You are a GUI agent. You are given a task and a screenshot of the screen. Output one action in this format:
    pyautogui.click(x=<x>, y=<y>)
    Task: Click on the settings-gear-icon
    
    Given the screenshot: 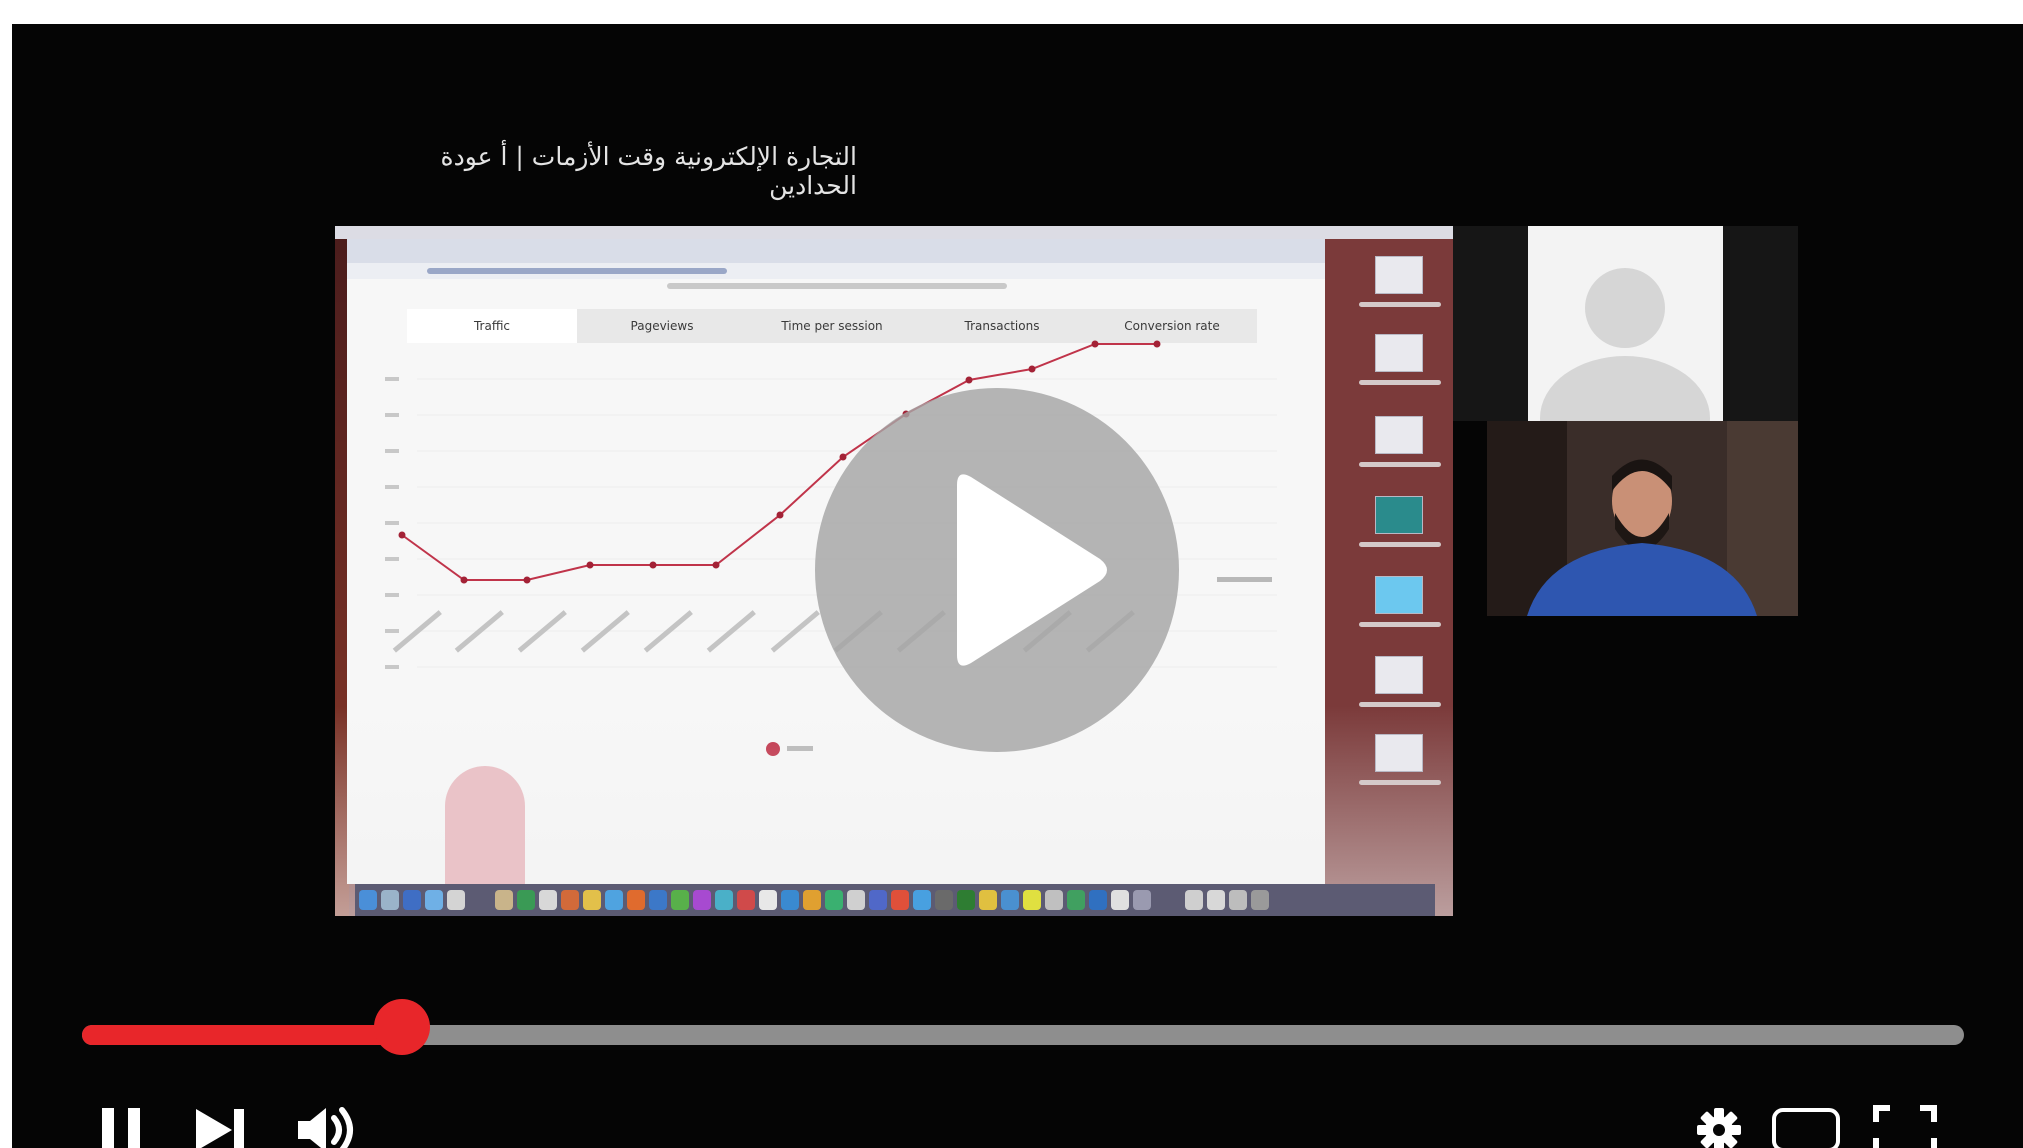 What is the action you would take?
    pyautogui.click(x=1719, y=1128)
    